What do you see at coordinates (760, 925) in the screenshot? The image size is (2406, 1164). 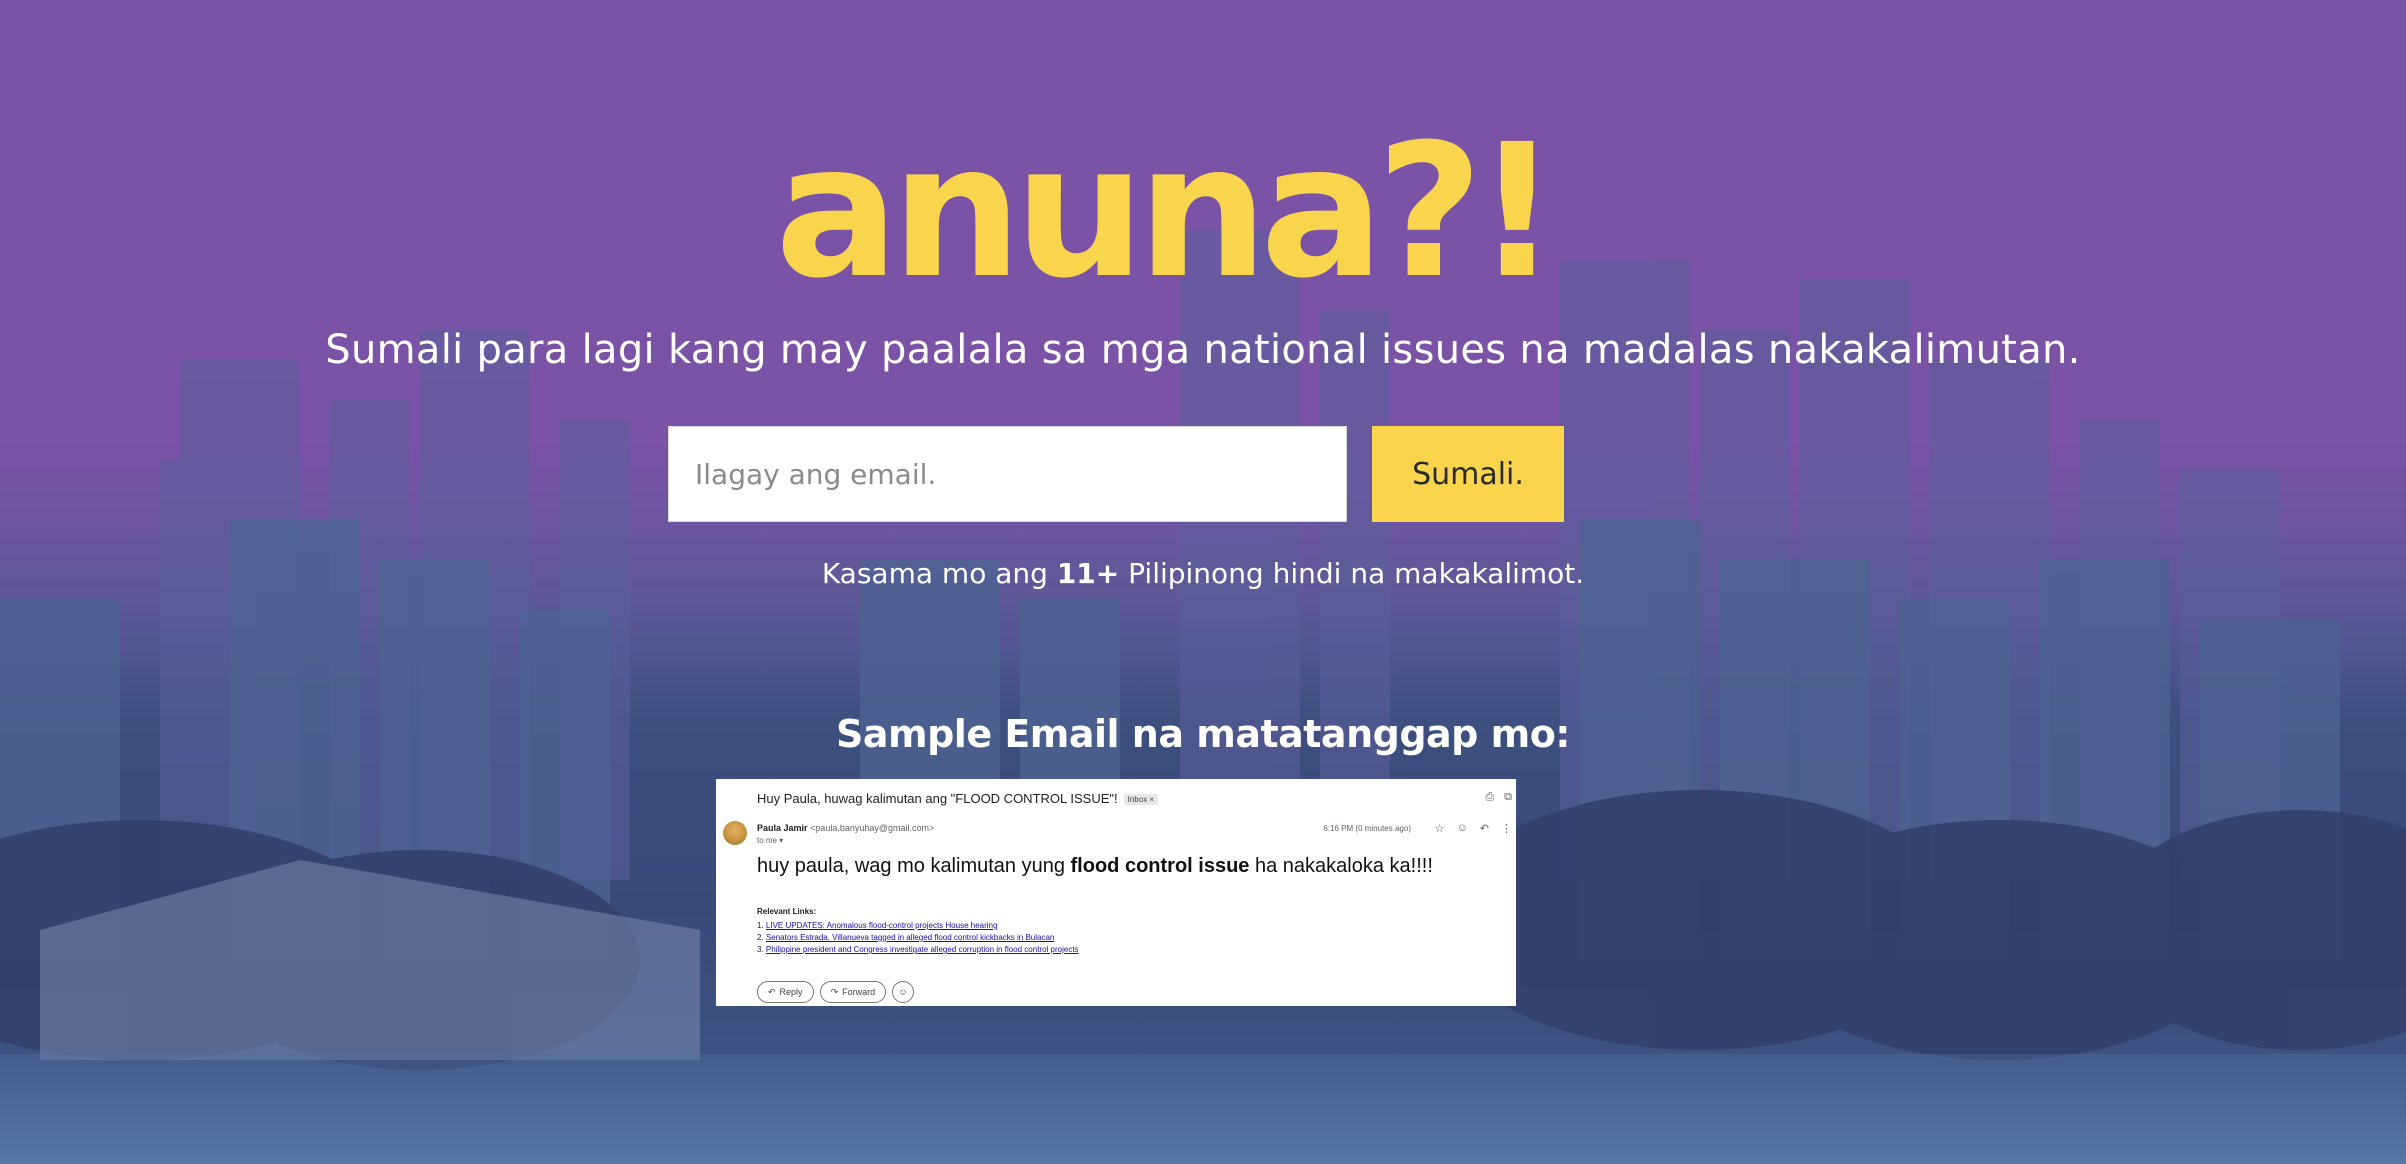 I see `link-number: 1.` at bounding box center [760, 925].